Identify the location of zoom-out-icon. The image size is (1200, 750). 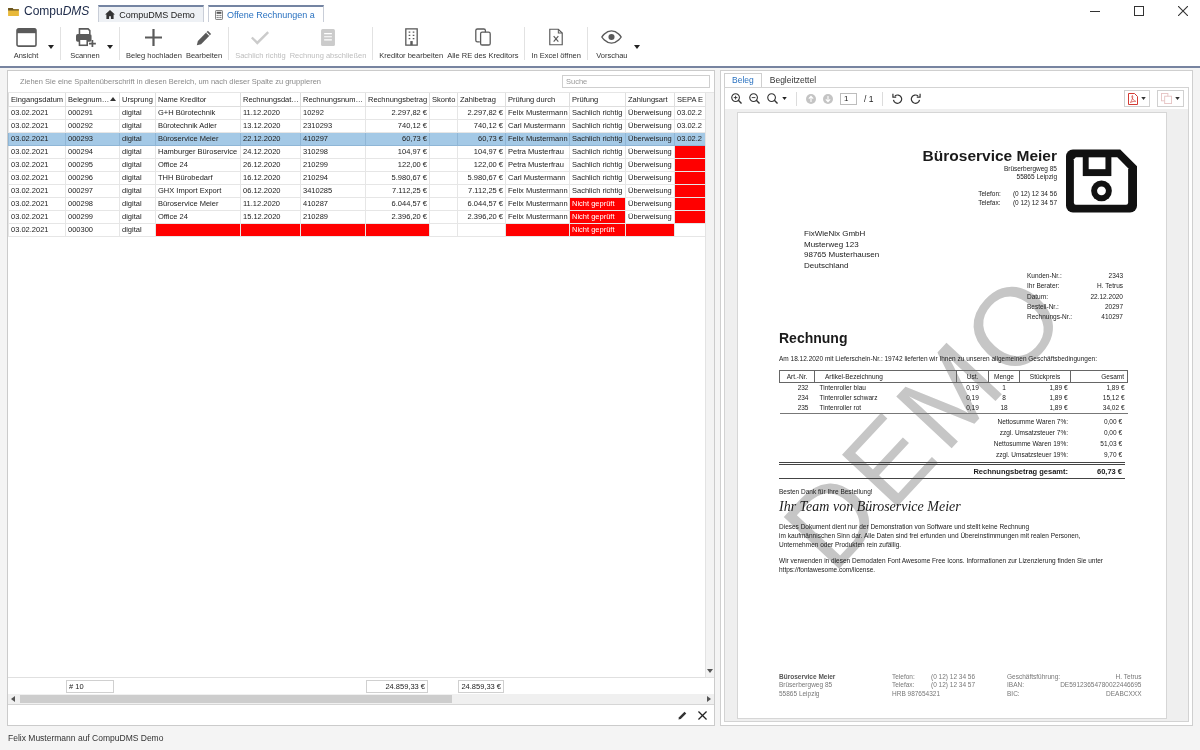
(754, 98).